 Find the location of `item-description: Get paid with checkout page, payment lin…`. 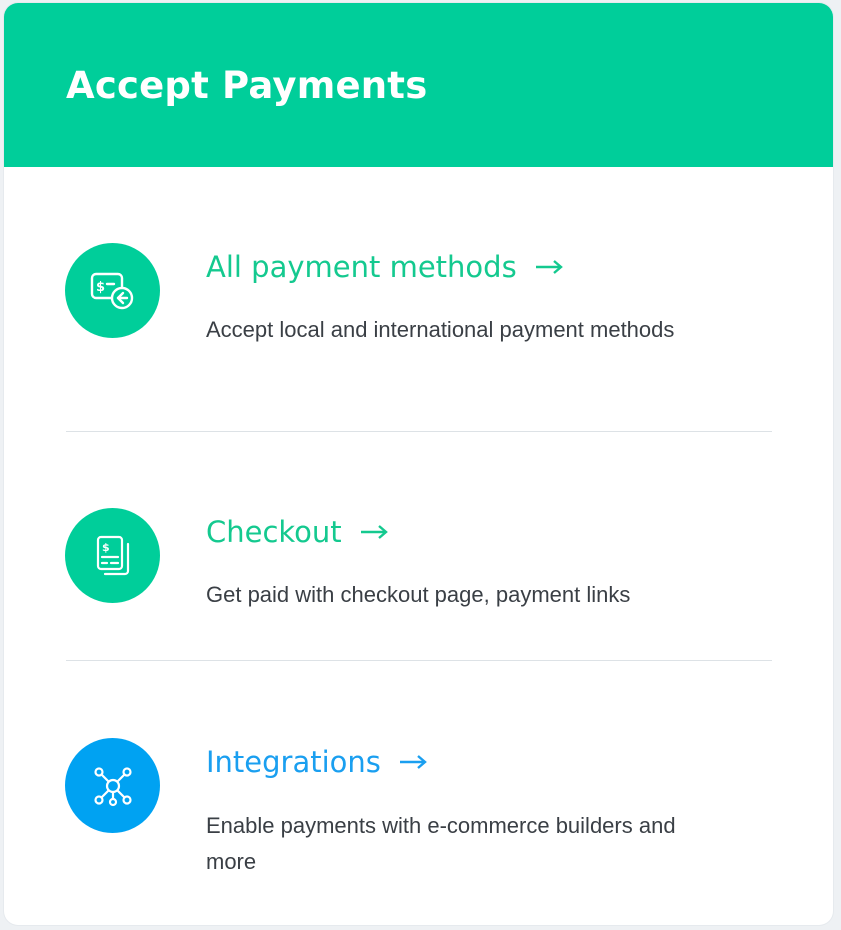

item-description: Get paid with checkout page, payment lin… is located at coordinates (418, 594).